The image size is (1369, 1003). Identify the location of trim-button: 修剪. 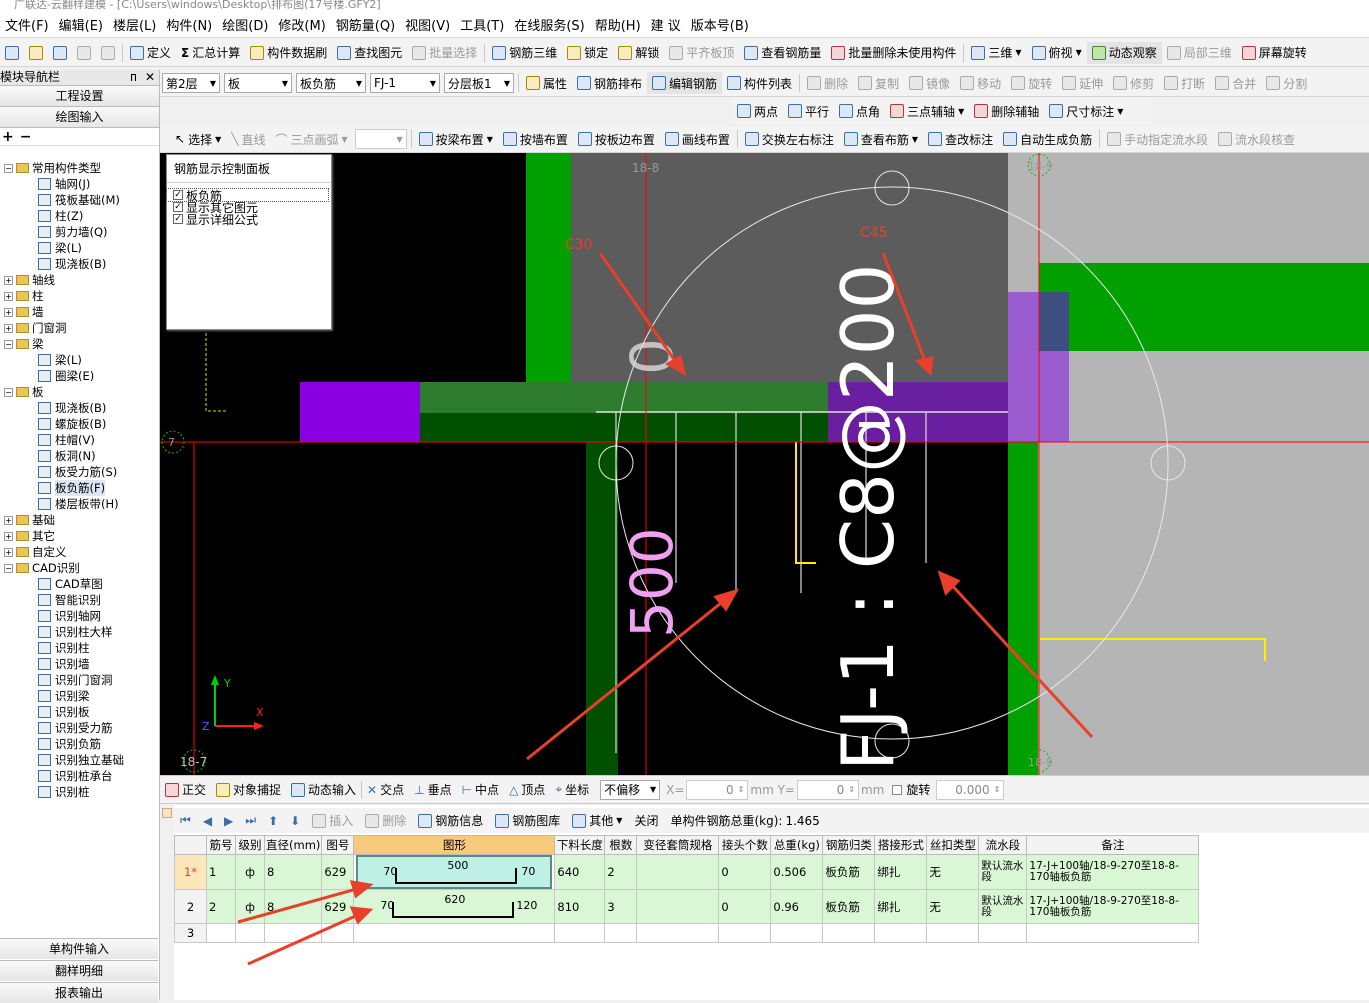
(1133, 83).